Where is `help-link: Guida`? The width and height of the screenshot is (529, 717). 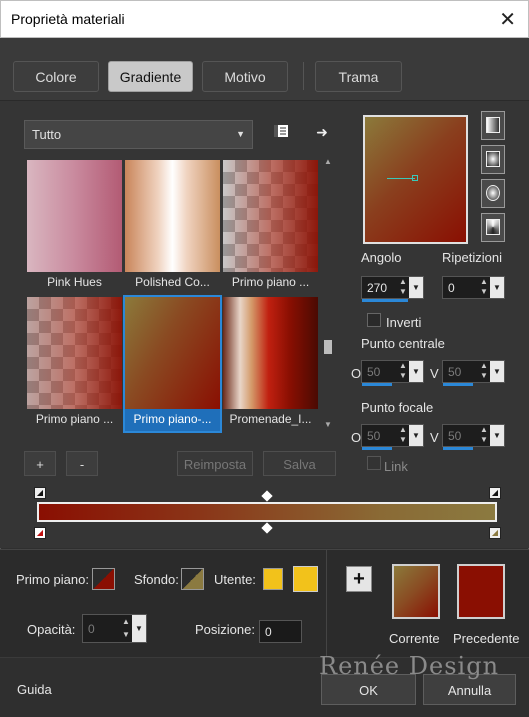
help-link: Guida is located at coordinates (34, 689).